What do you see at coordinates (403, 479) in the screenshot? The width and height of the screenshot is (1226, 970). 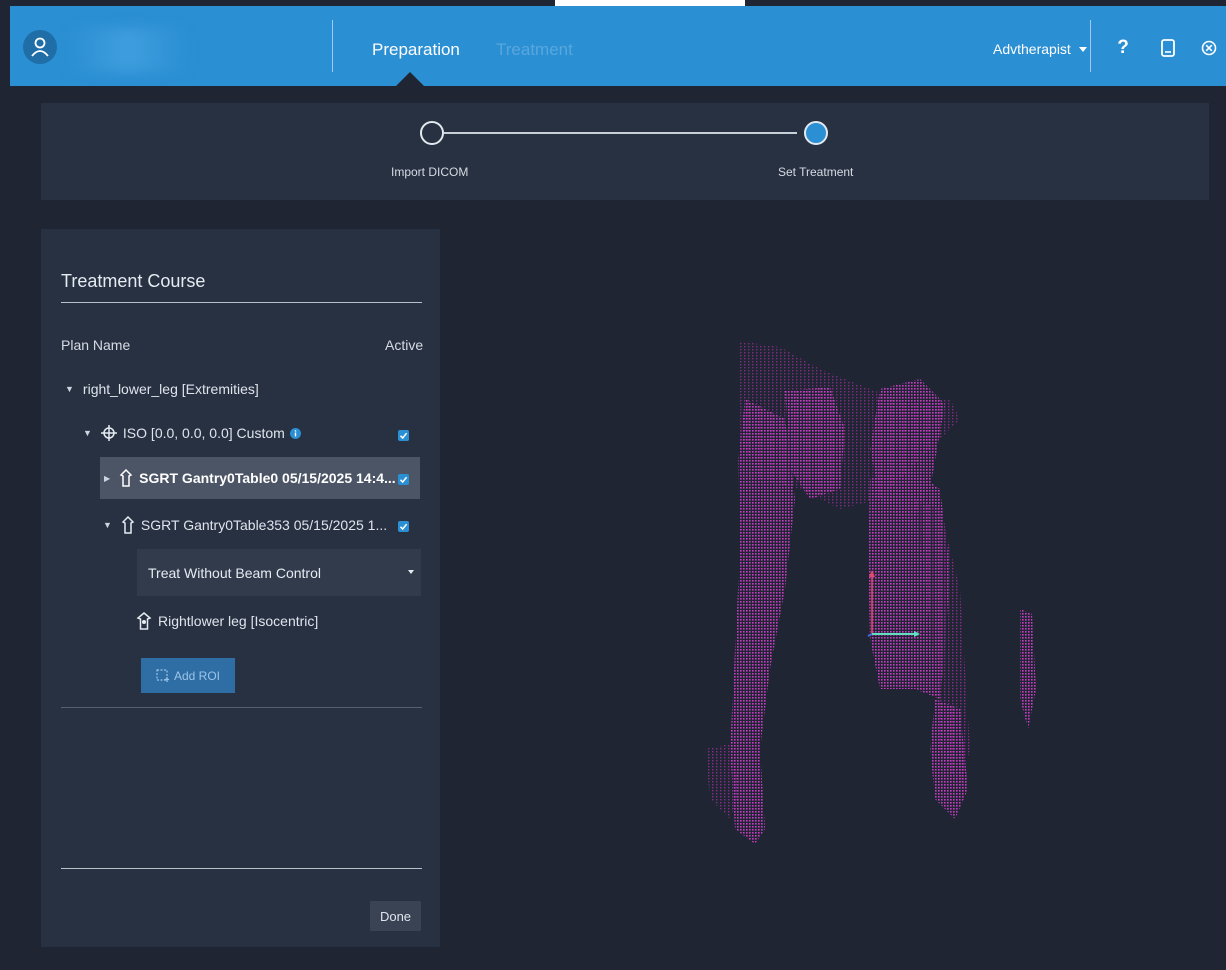 I see `setup-1-active-checkbox` at bounding box center [403, 479].